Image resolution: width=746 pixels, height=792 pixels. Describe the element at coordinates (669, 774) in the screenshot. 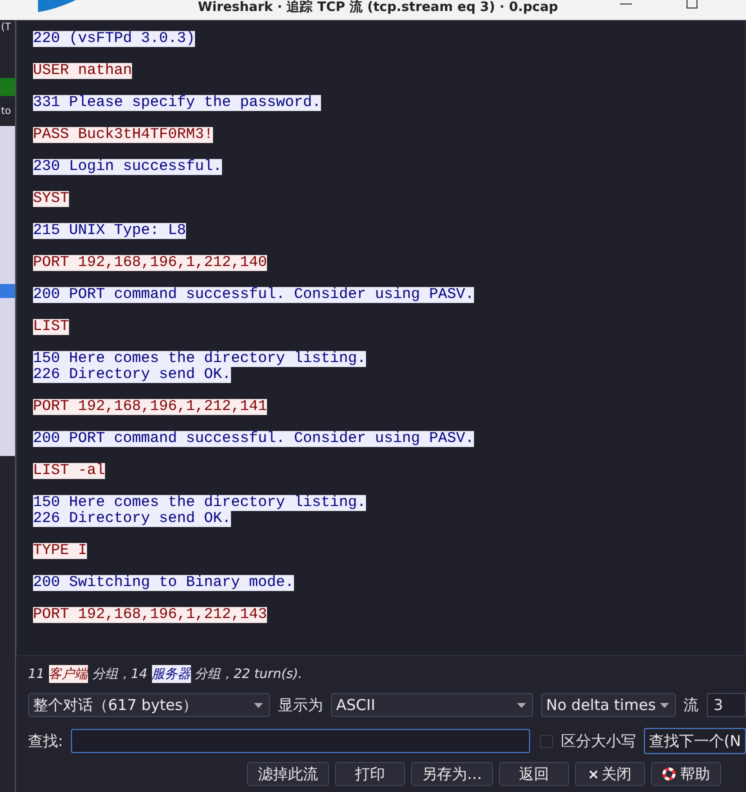

I see `lifebuoy-icon` at that location.